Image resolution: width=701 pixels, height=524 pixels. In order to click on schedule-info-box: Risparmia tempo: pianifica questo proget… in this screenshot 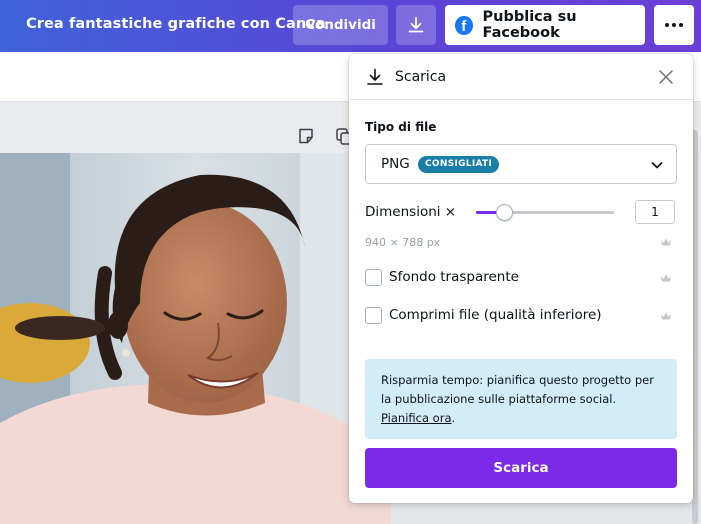, I will do `click(521, 399)`.